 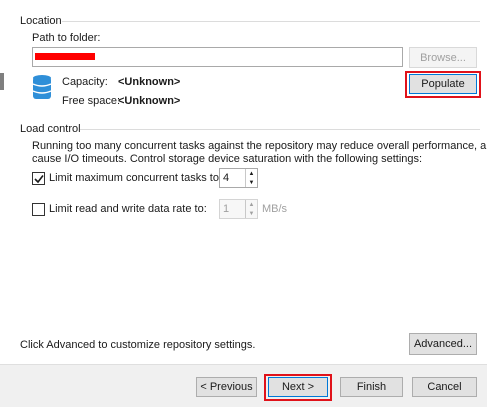 What do you see at coordinates (50, 129) in the screenshot?
I see `load-control-section-title: Load control` at bounding box center [50, 129].